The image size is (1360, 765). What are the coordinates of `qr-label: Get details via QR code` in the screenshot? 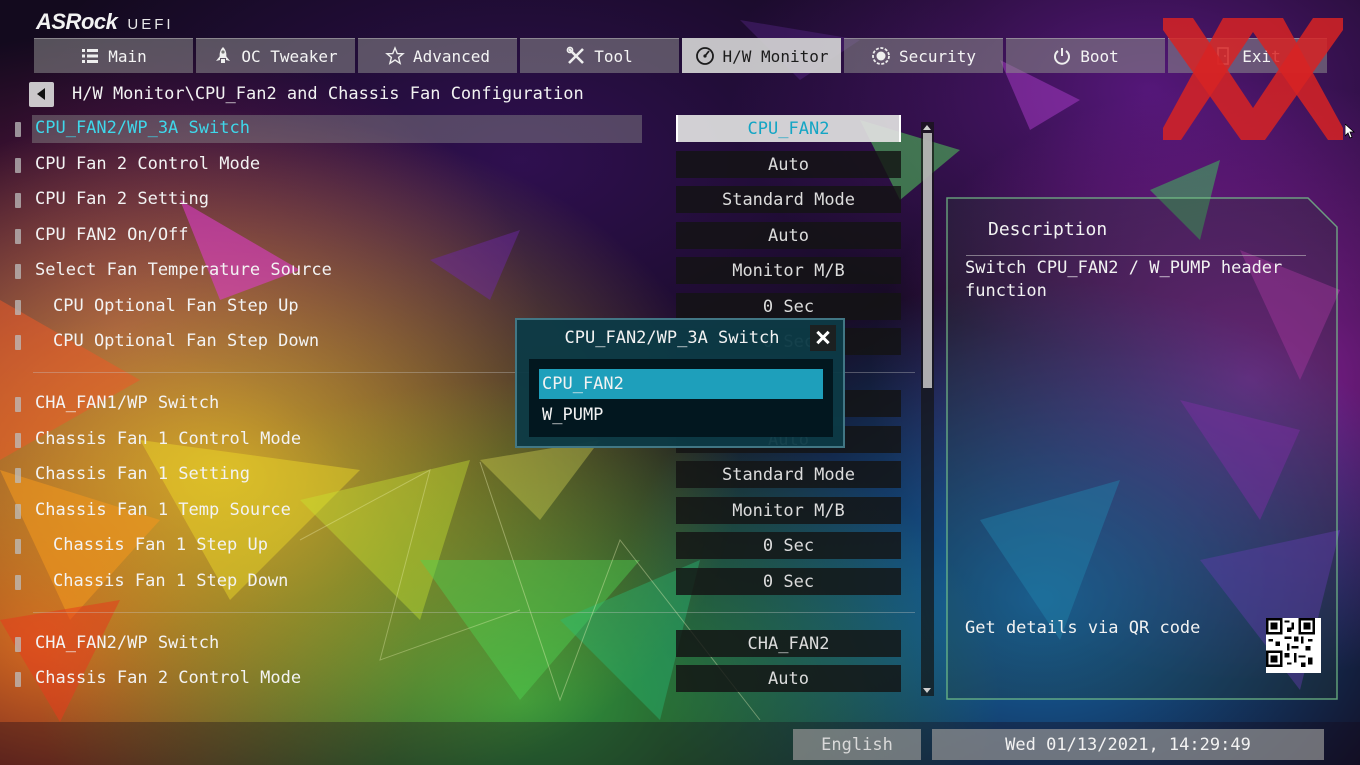 It's located at (1083, 628).